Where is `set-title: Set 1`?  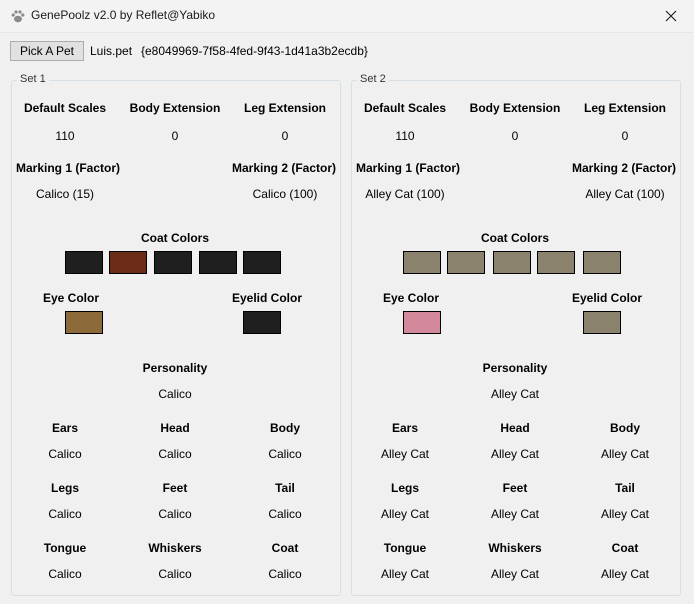
set-title: Set 1 is located at coordinates (33, 79).